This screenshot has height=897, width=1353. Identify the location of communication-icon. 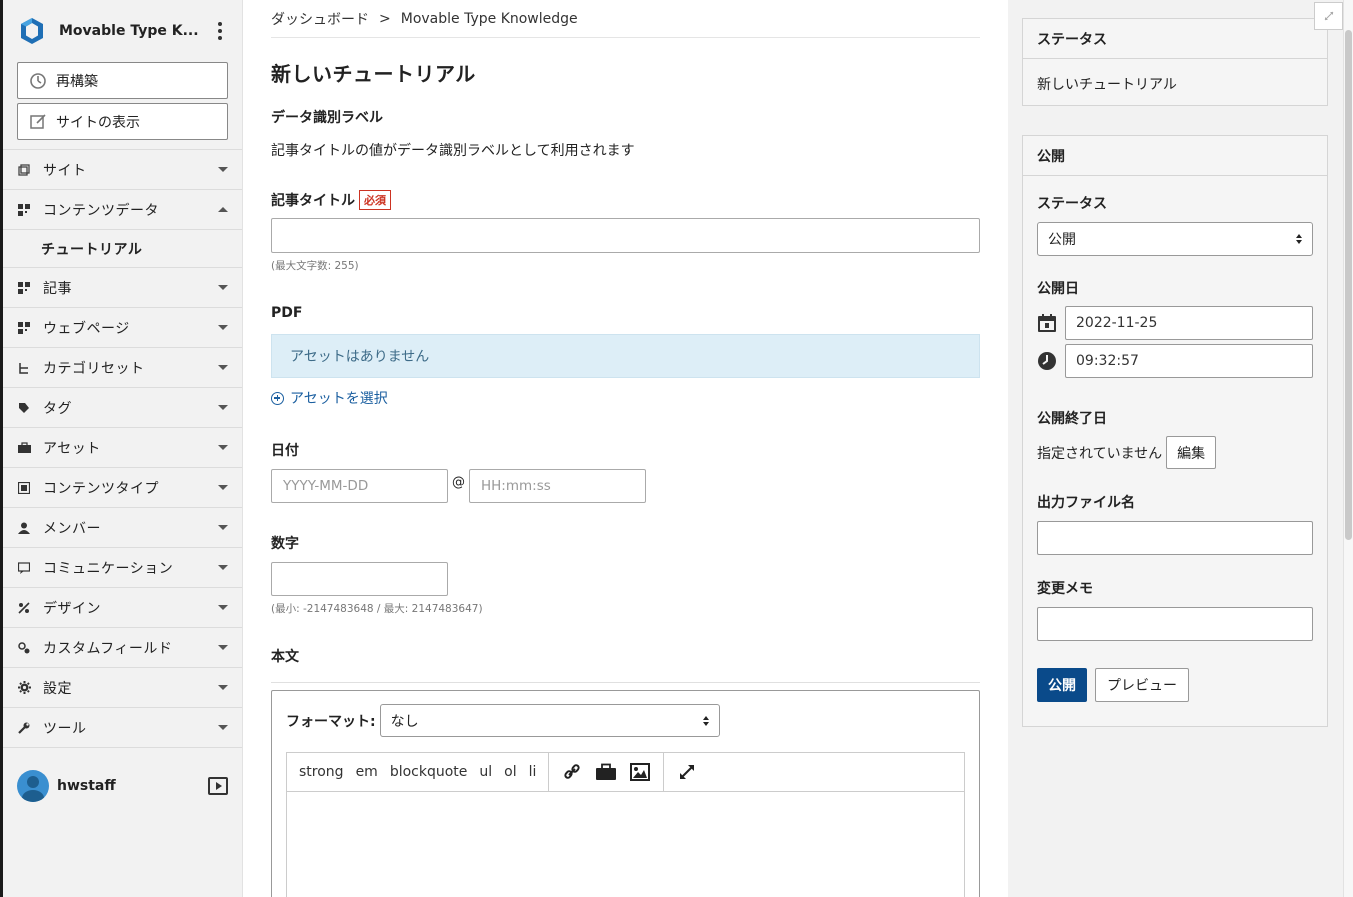
(24, 568).